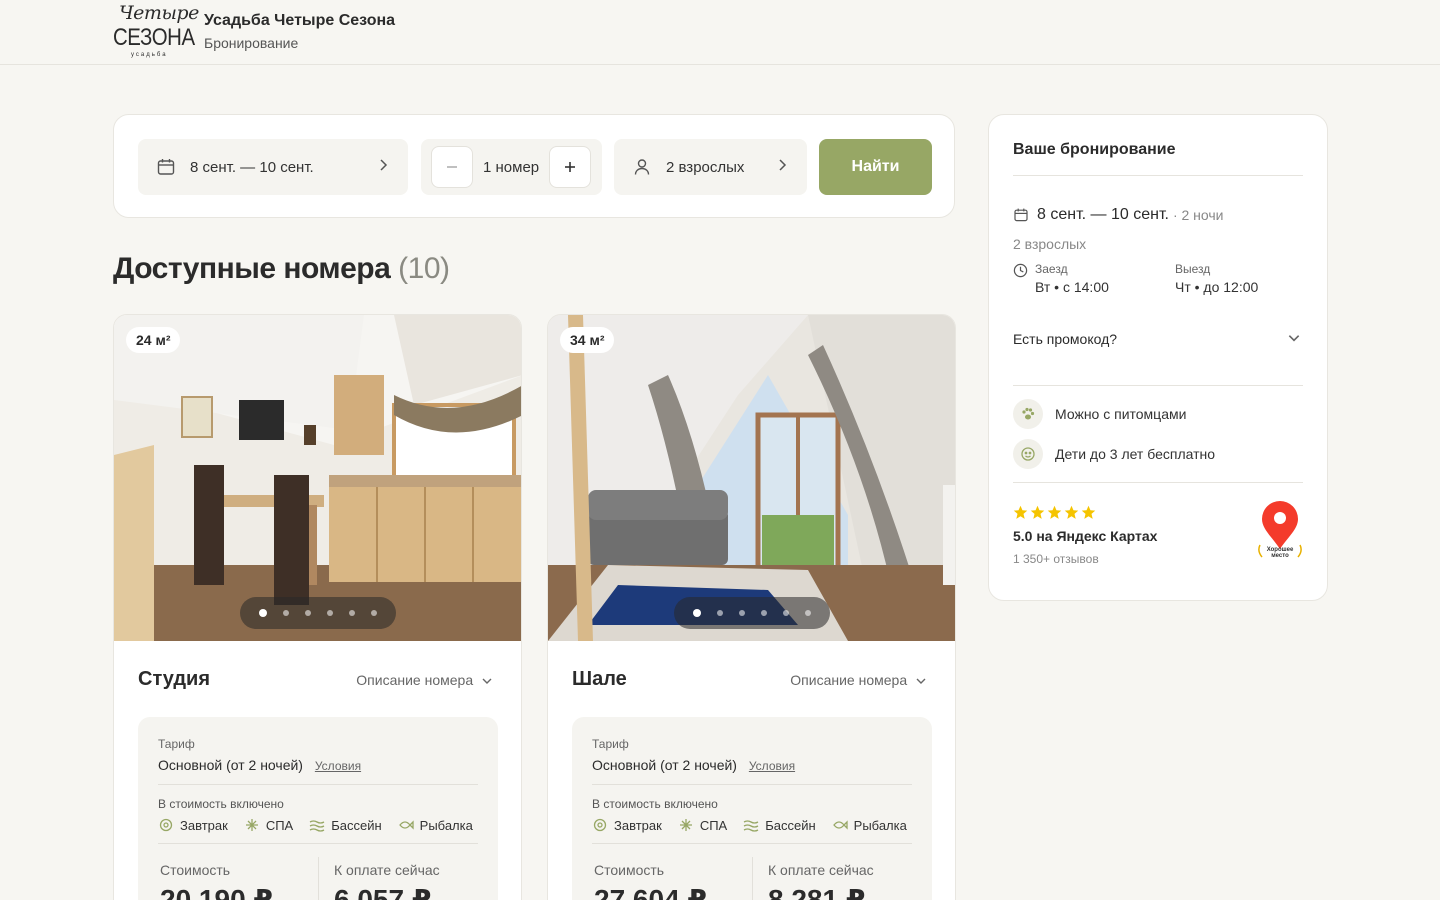  I want to click on section-title: Доступные номера (10), so click(281, 269).